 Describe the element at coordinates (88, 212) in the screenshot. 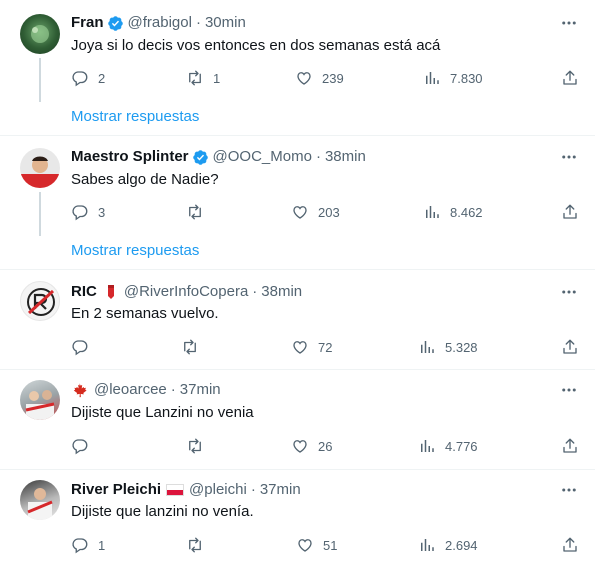

I see `reply-button: 3` at that location.